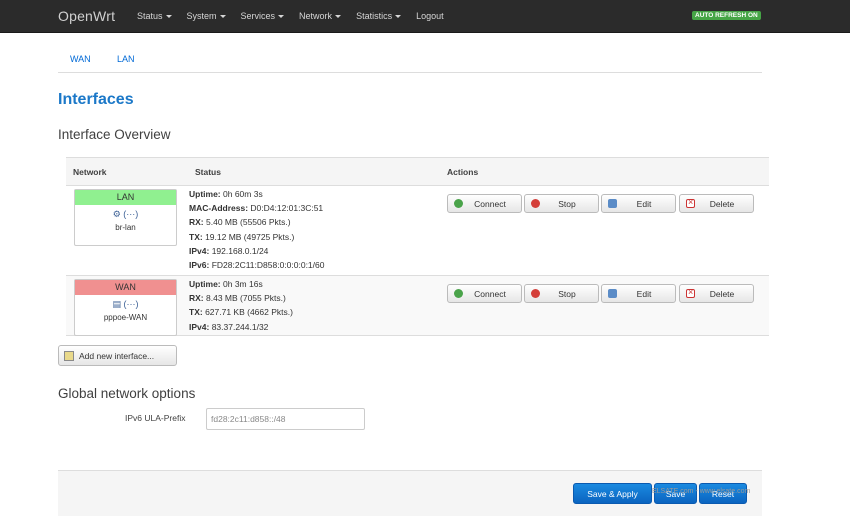 This screenshot has height=516, width=850. Describe the element at coordinates (430, 16) in the screenshot. I see `menu-logout: Logout` at that location.